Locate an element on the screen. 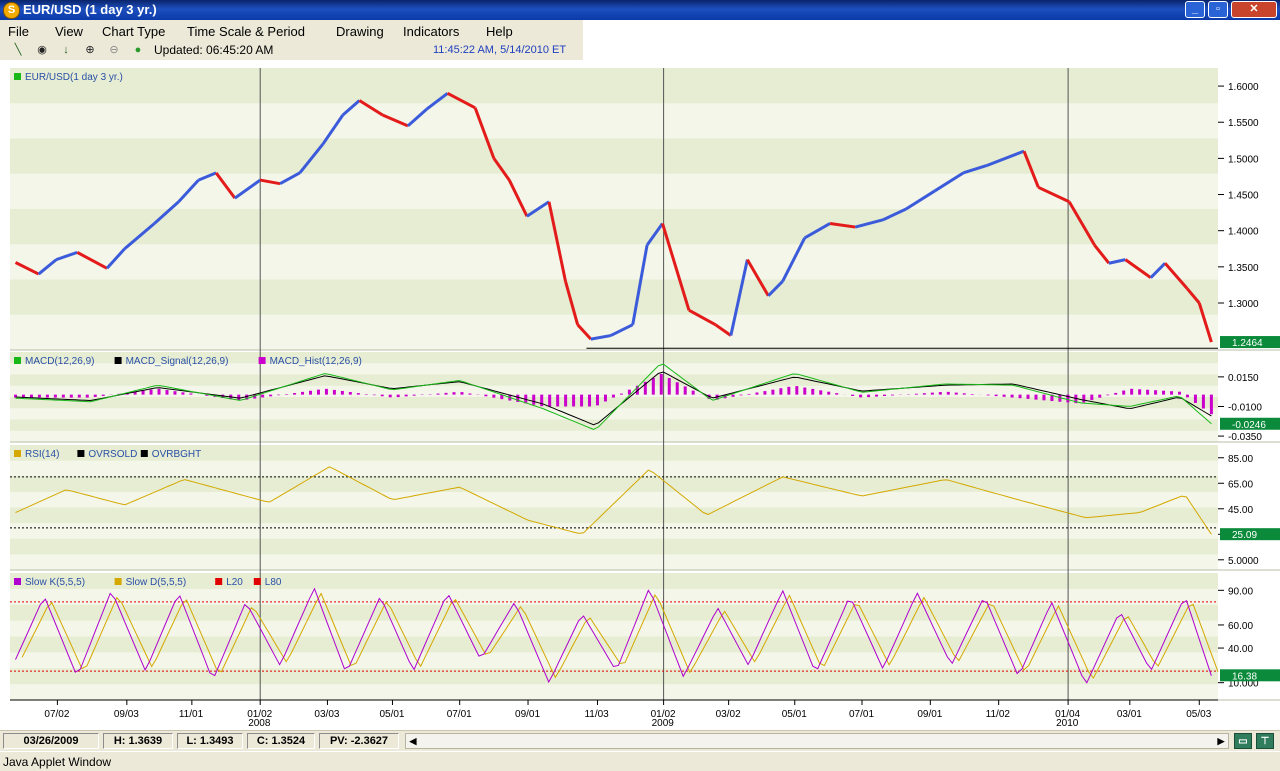 The height and width of the screenshot is (771, 1280). updated-time: Updated: 06:45:20 AM is located at coordinates (214, 50).